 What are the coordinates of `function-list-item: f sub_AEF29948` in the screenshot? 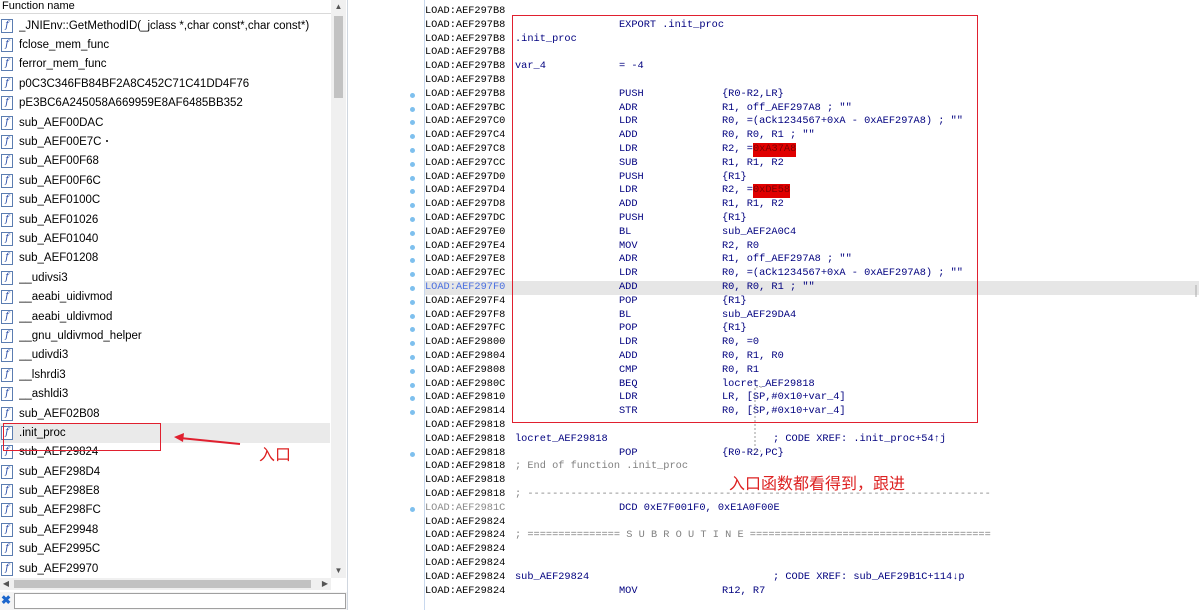 It's located at (165, 529).